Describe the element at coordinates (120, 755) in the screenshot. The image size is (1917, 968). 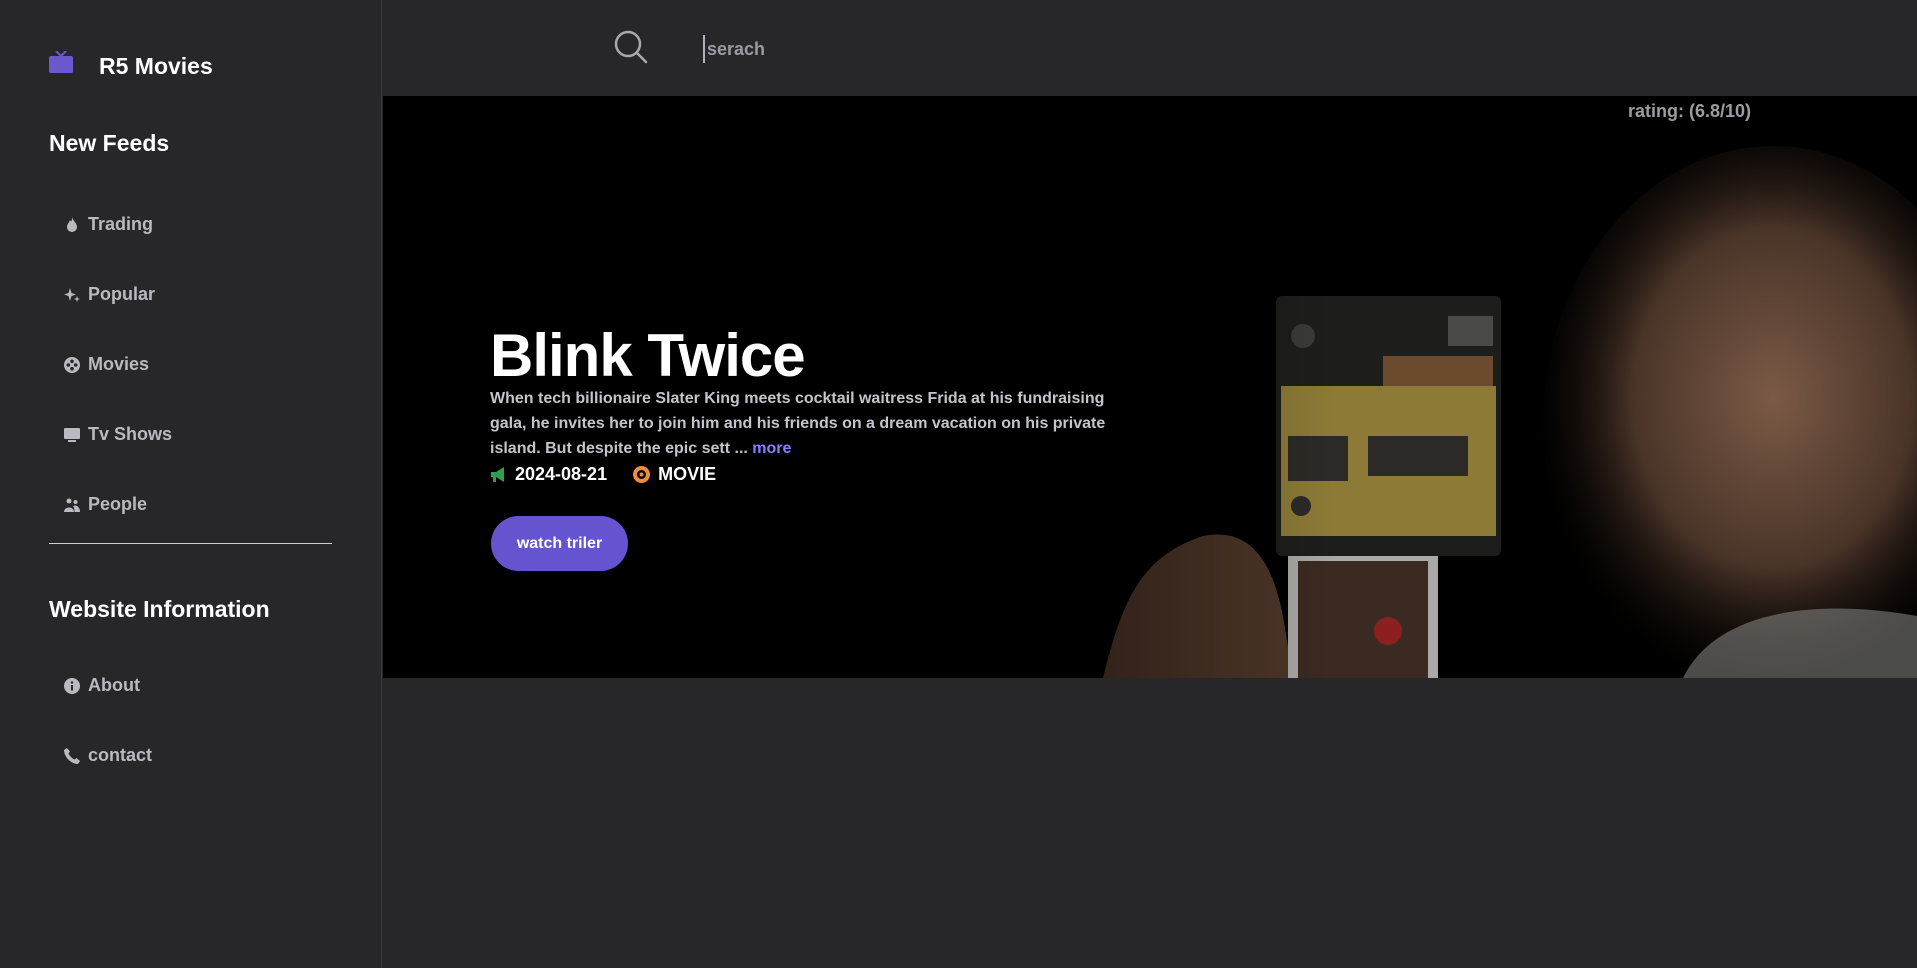
I see `sidebar-item-label: contact` at that location.